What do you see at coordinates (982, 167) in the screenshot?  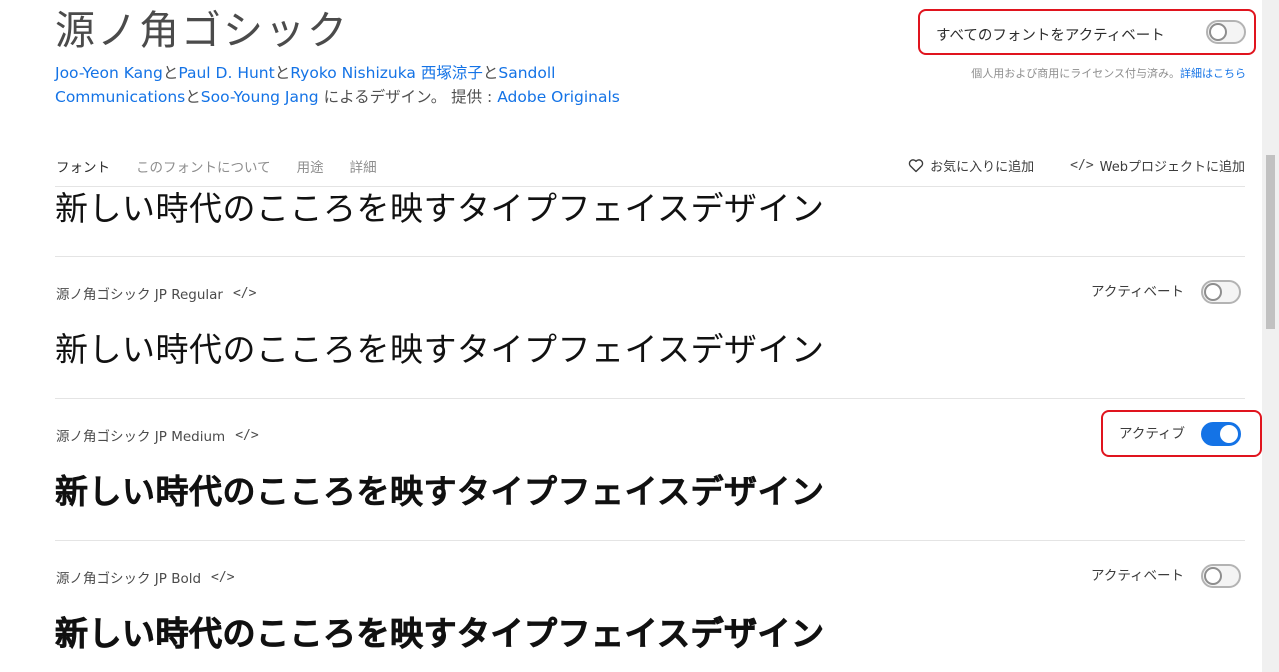 I see `add-favorite-label: お気に入りに追加` at bounding box center [982, 167].